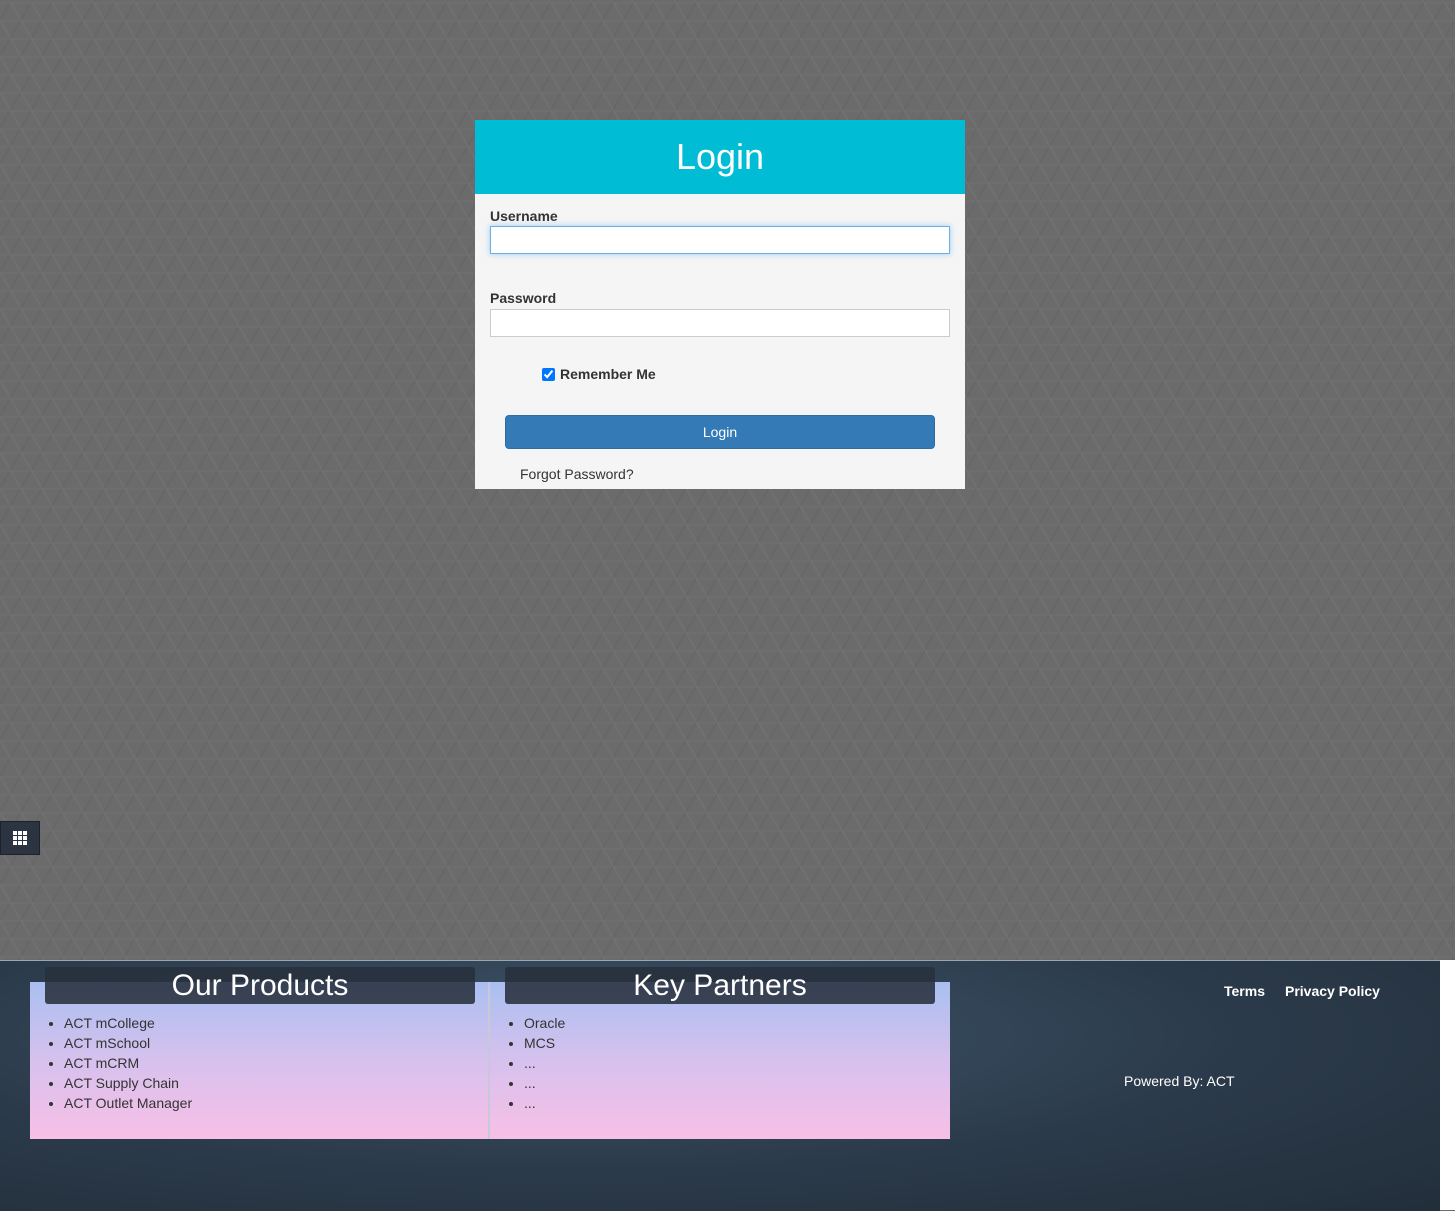 The width and height of the screenshot is (1455, 1211). What do you see at coordinates (720, 432) in the screenshot?
I see `login-button: Login` at bounding box center [720, 432].